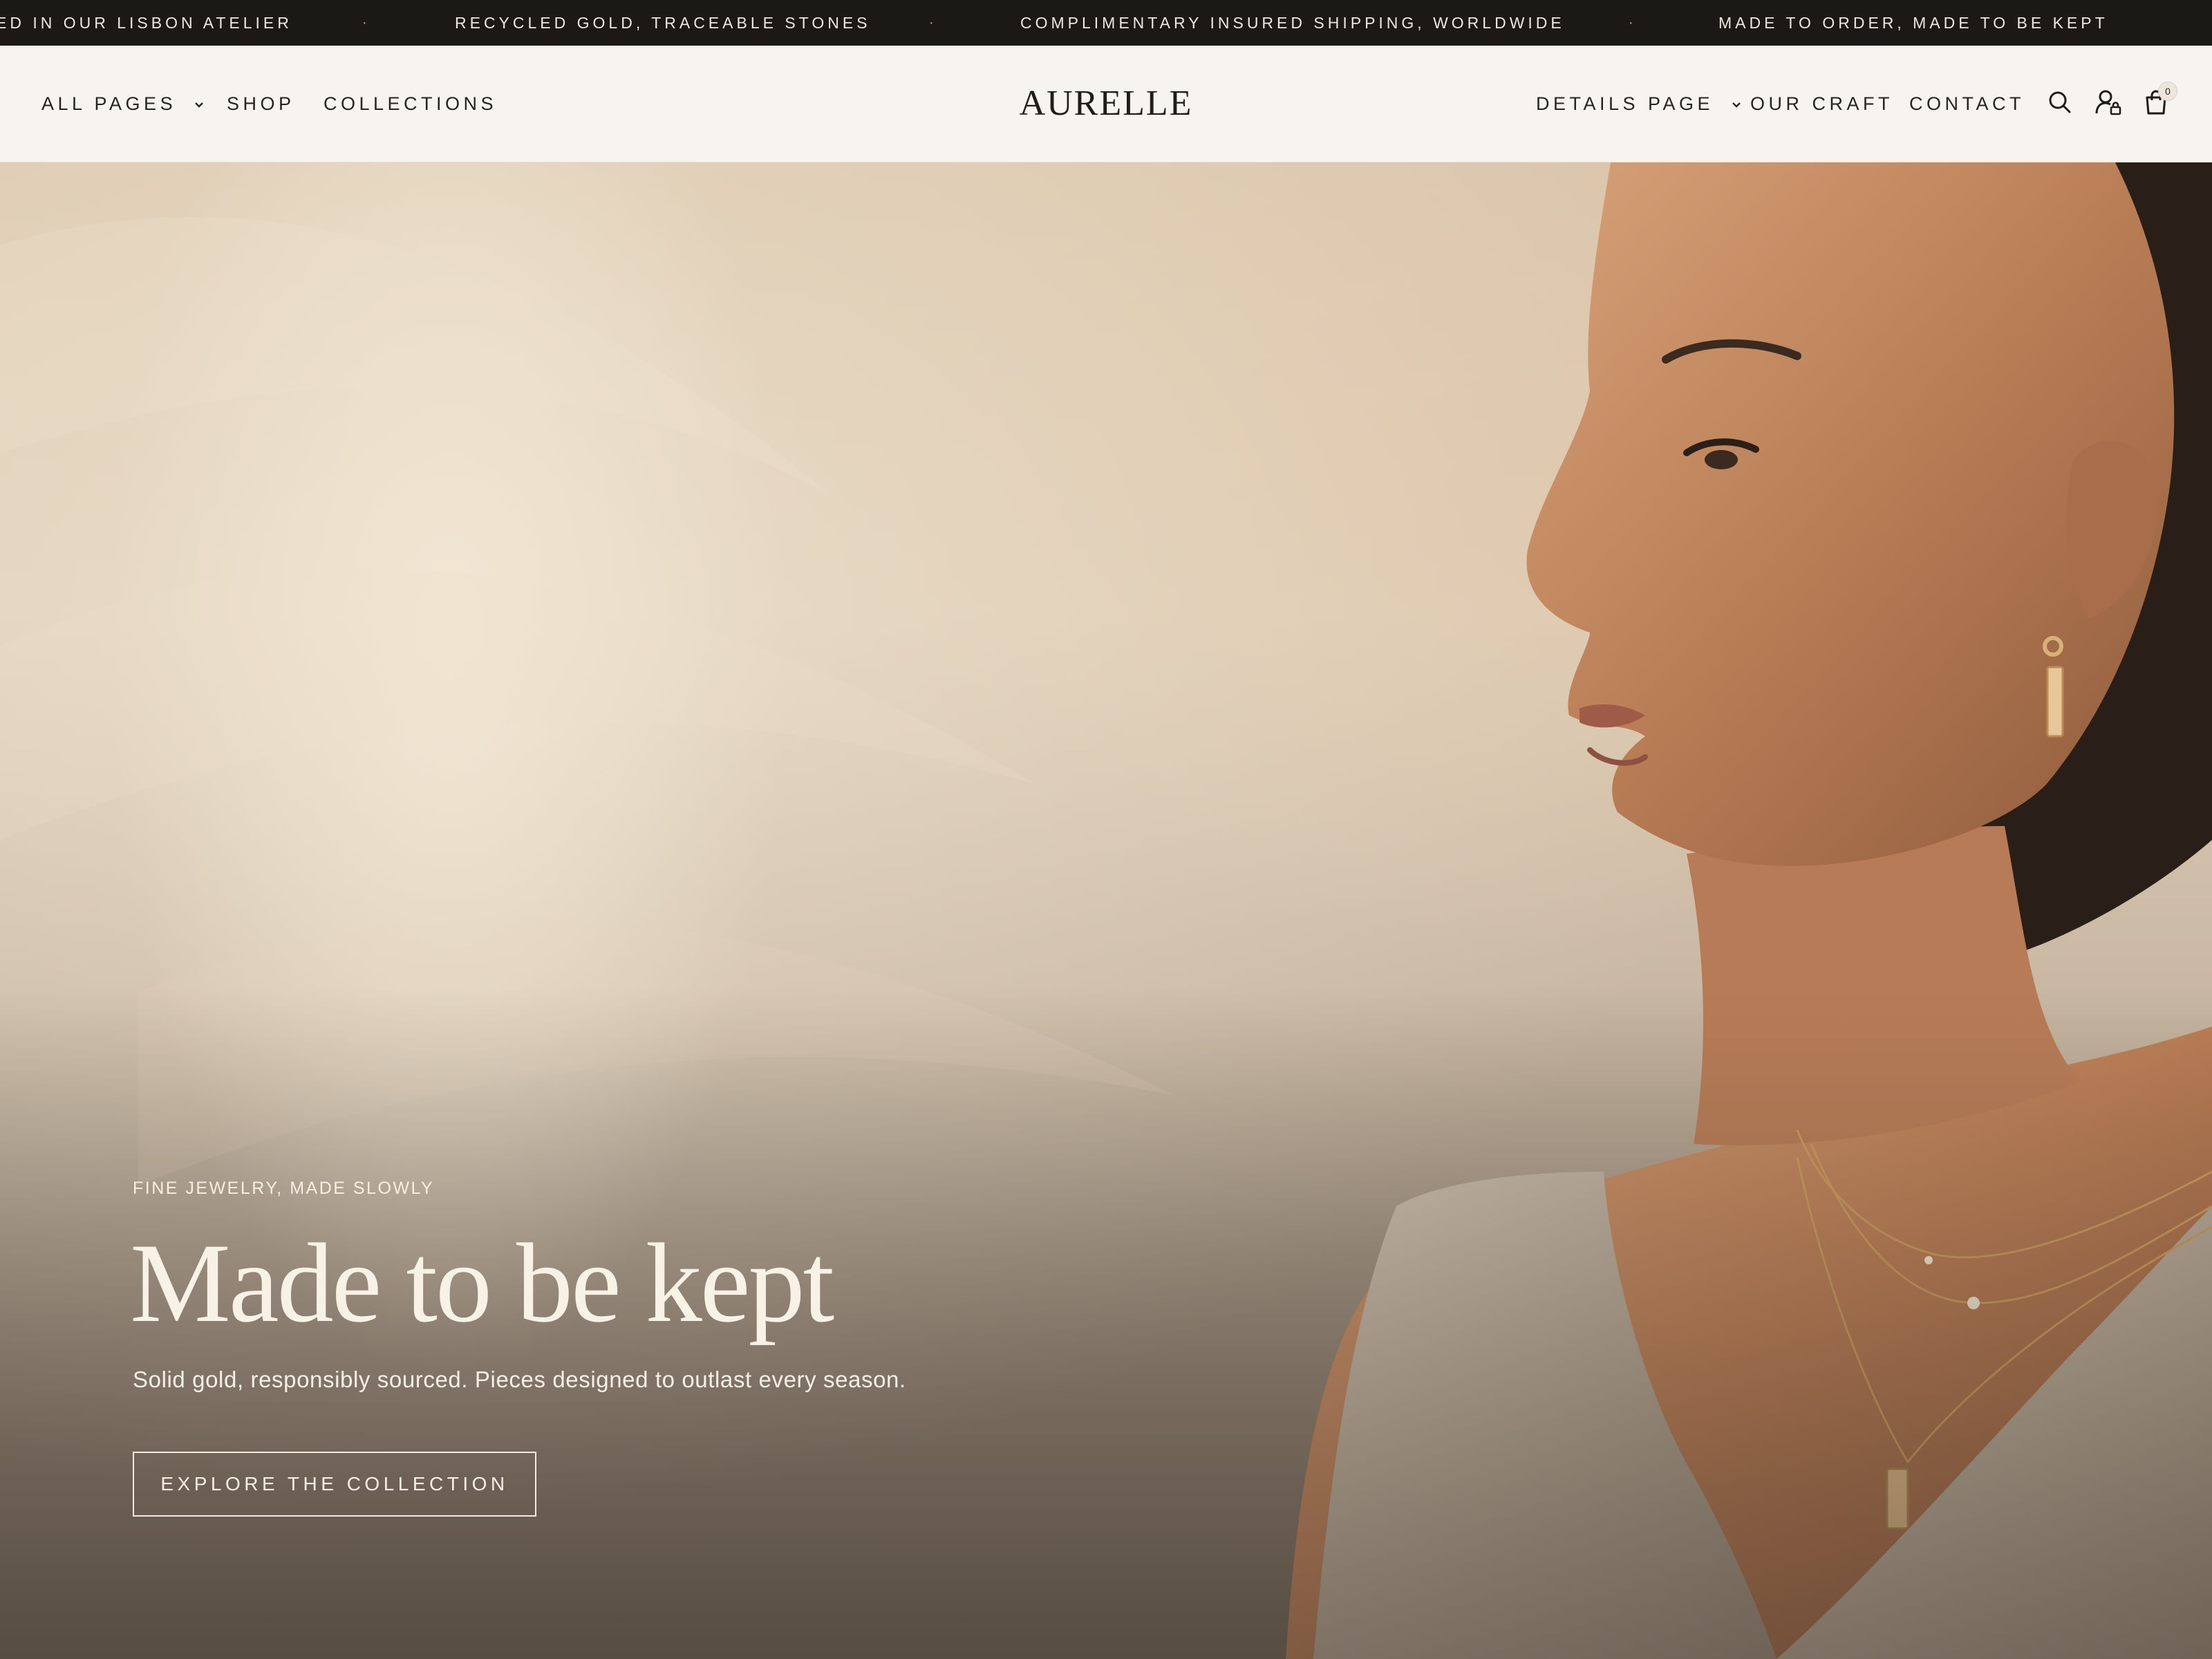  What do you see at coordinates (334, 1484) in the screenshot?
I see `explore-collection-button: EXPLORE THE COLLECTION` at bounding box center [334, 1484].